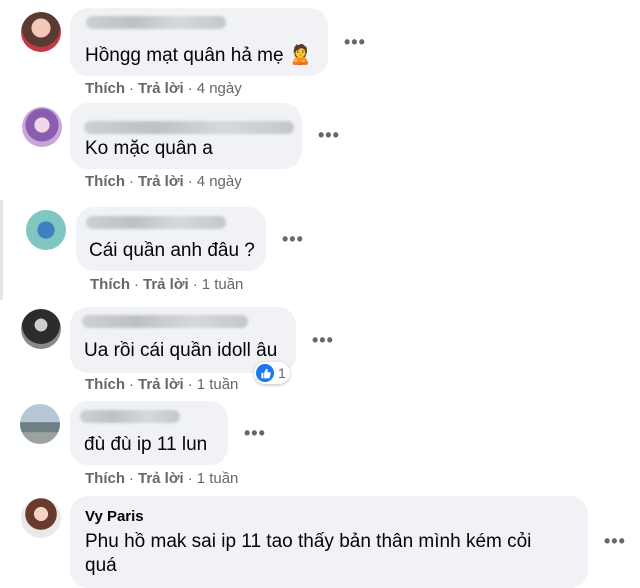 The height and width of the screenshot is (588, 640). I want to click on thread-line, so click(1, 250).